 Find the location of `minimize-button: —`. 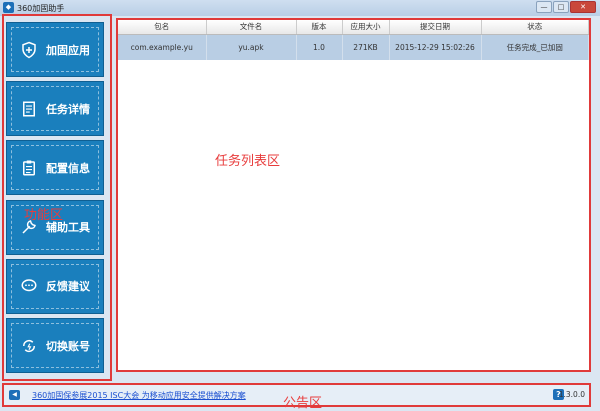

minimize-button: — is located at coordinates (544, 7).